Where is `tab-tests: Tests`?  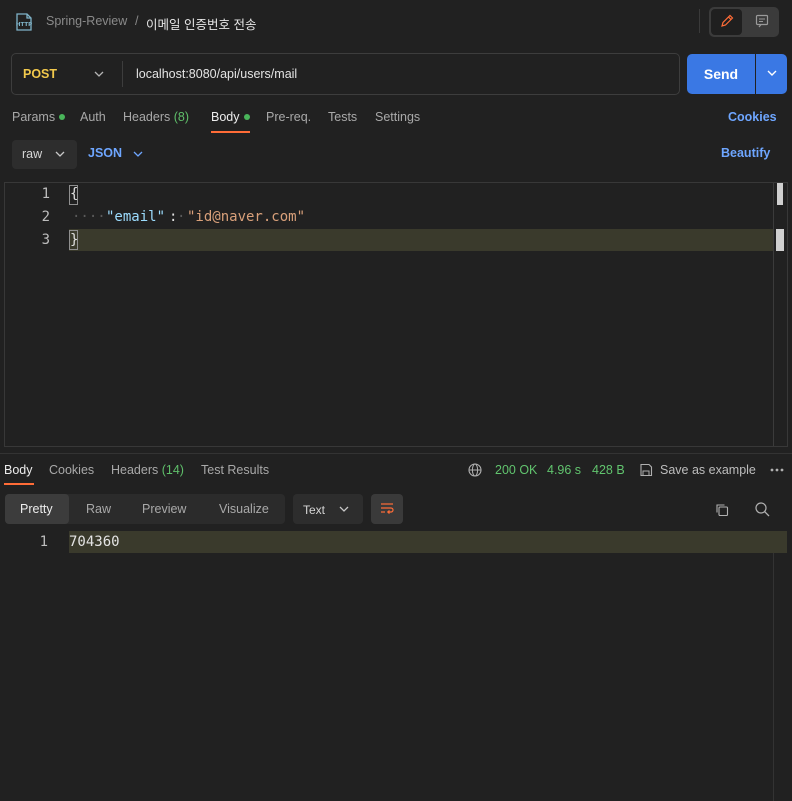
tab-tests: Tests is located at coordinates (342, 117).